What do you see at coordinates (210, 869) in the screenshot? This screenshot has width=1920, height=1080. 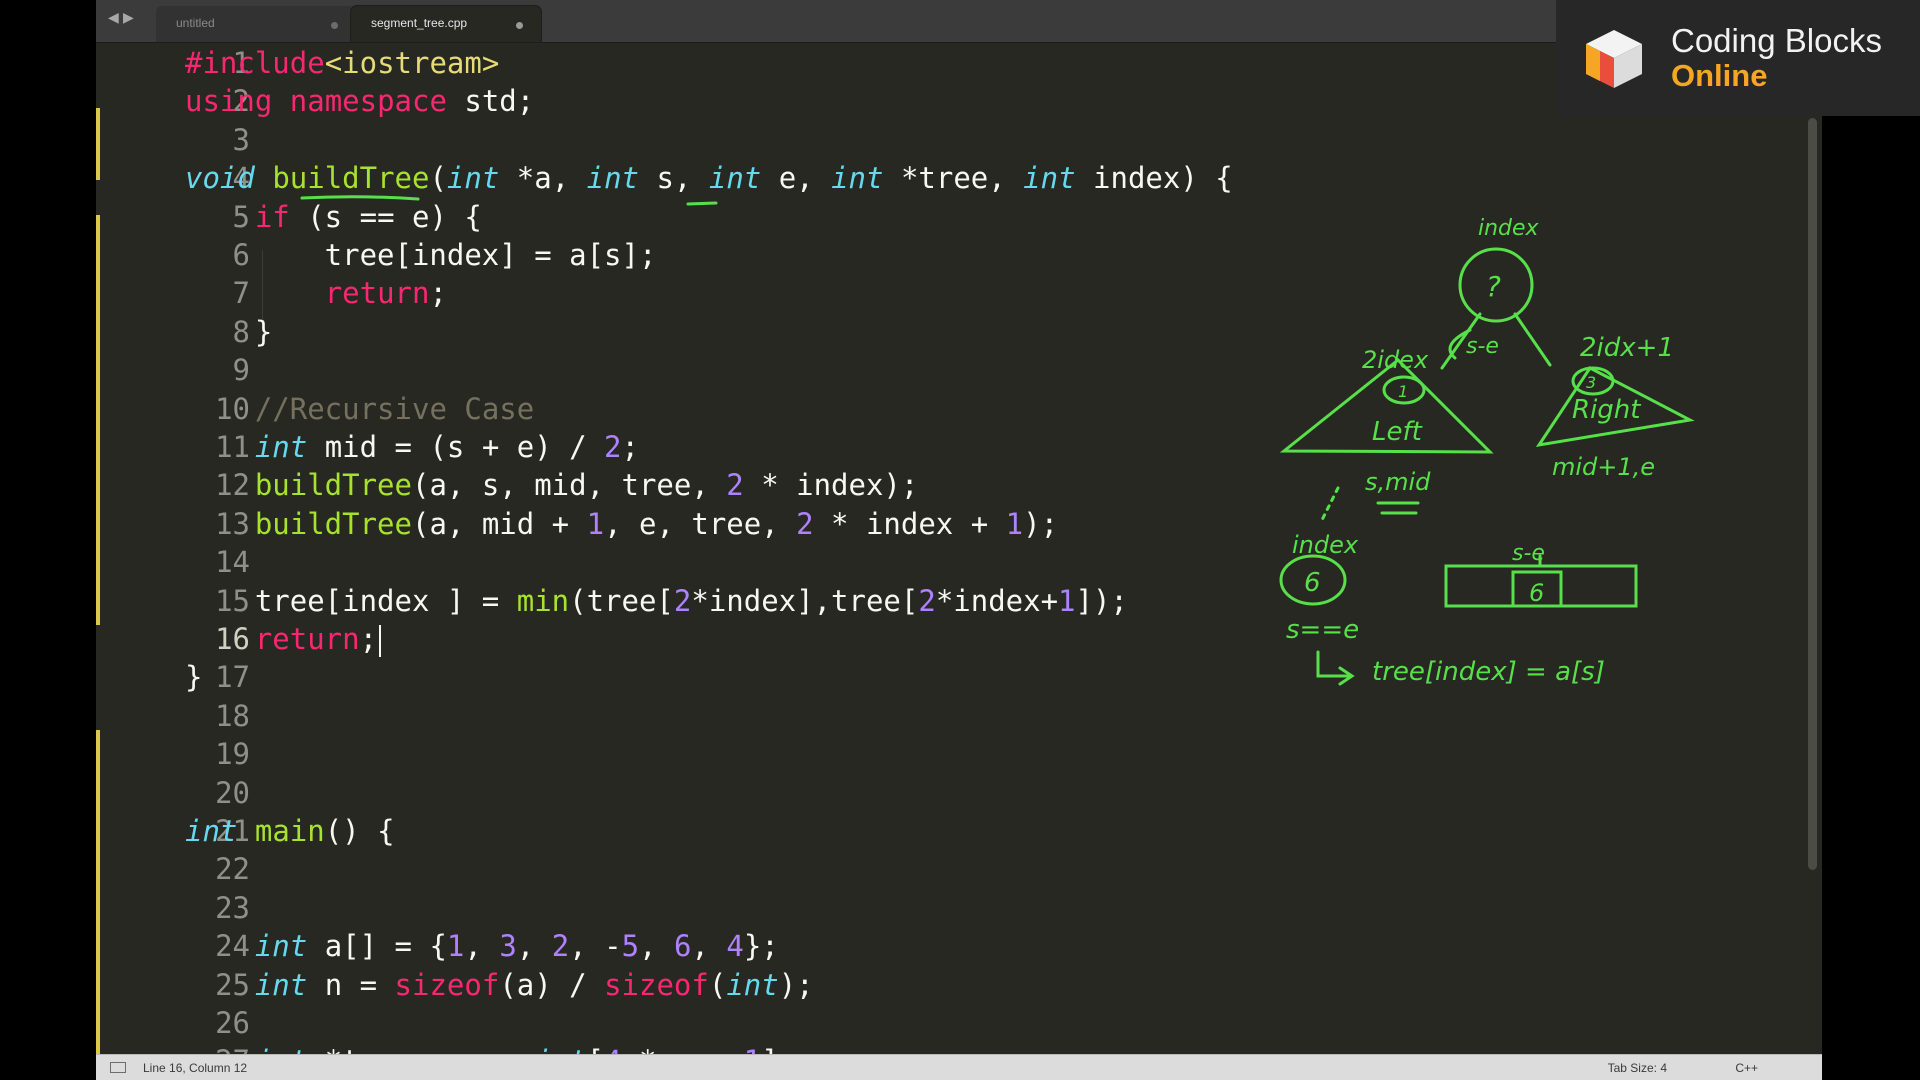 I see `line-number: 22` at bounding box center [210, 869].